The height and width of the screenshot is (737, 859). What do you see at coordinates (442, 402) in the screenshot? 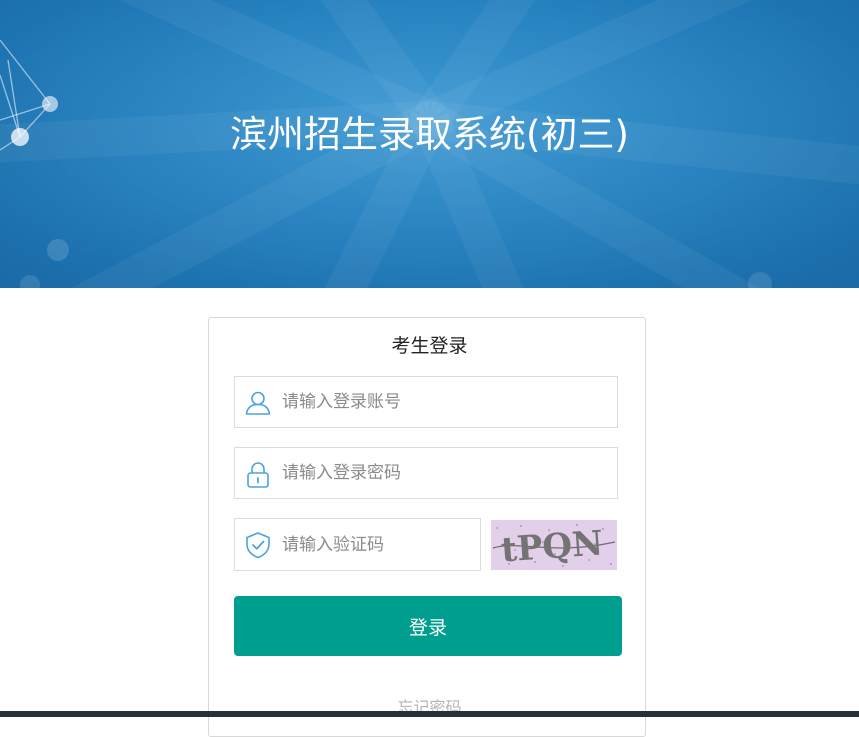
I see `account-input` at bounding box center [442, 402].